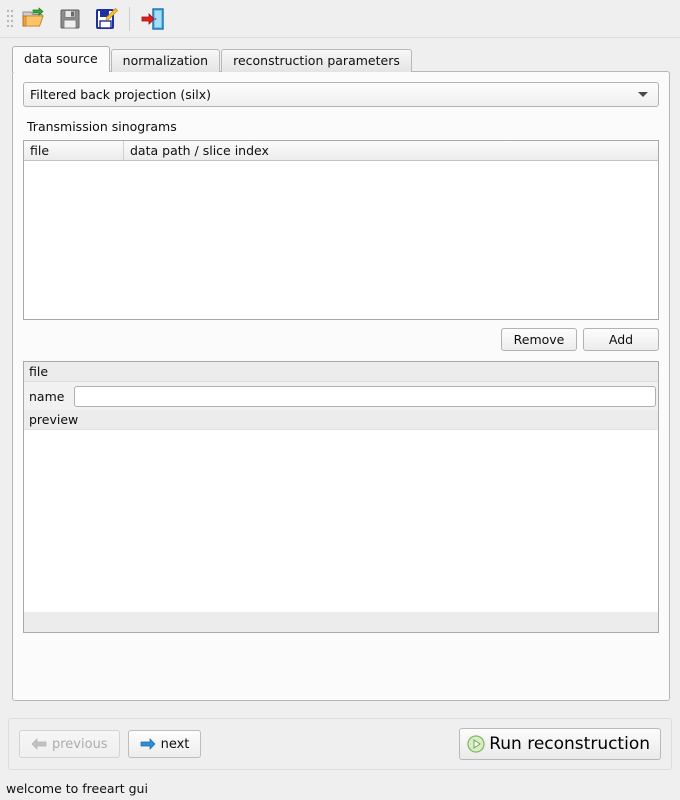  Describe the element at coordinates (621, 339) in the screenshot. I see `add-button: Add` at that location.